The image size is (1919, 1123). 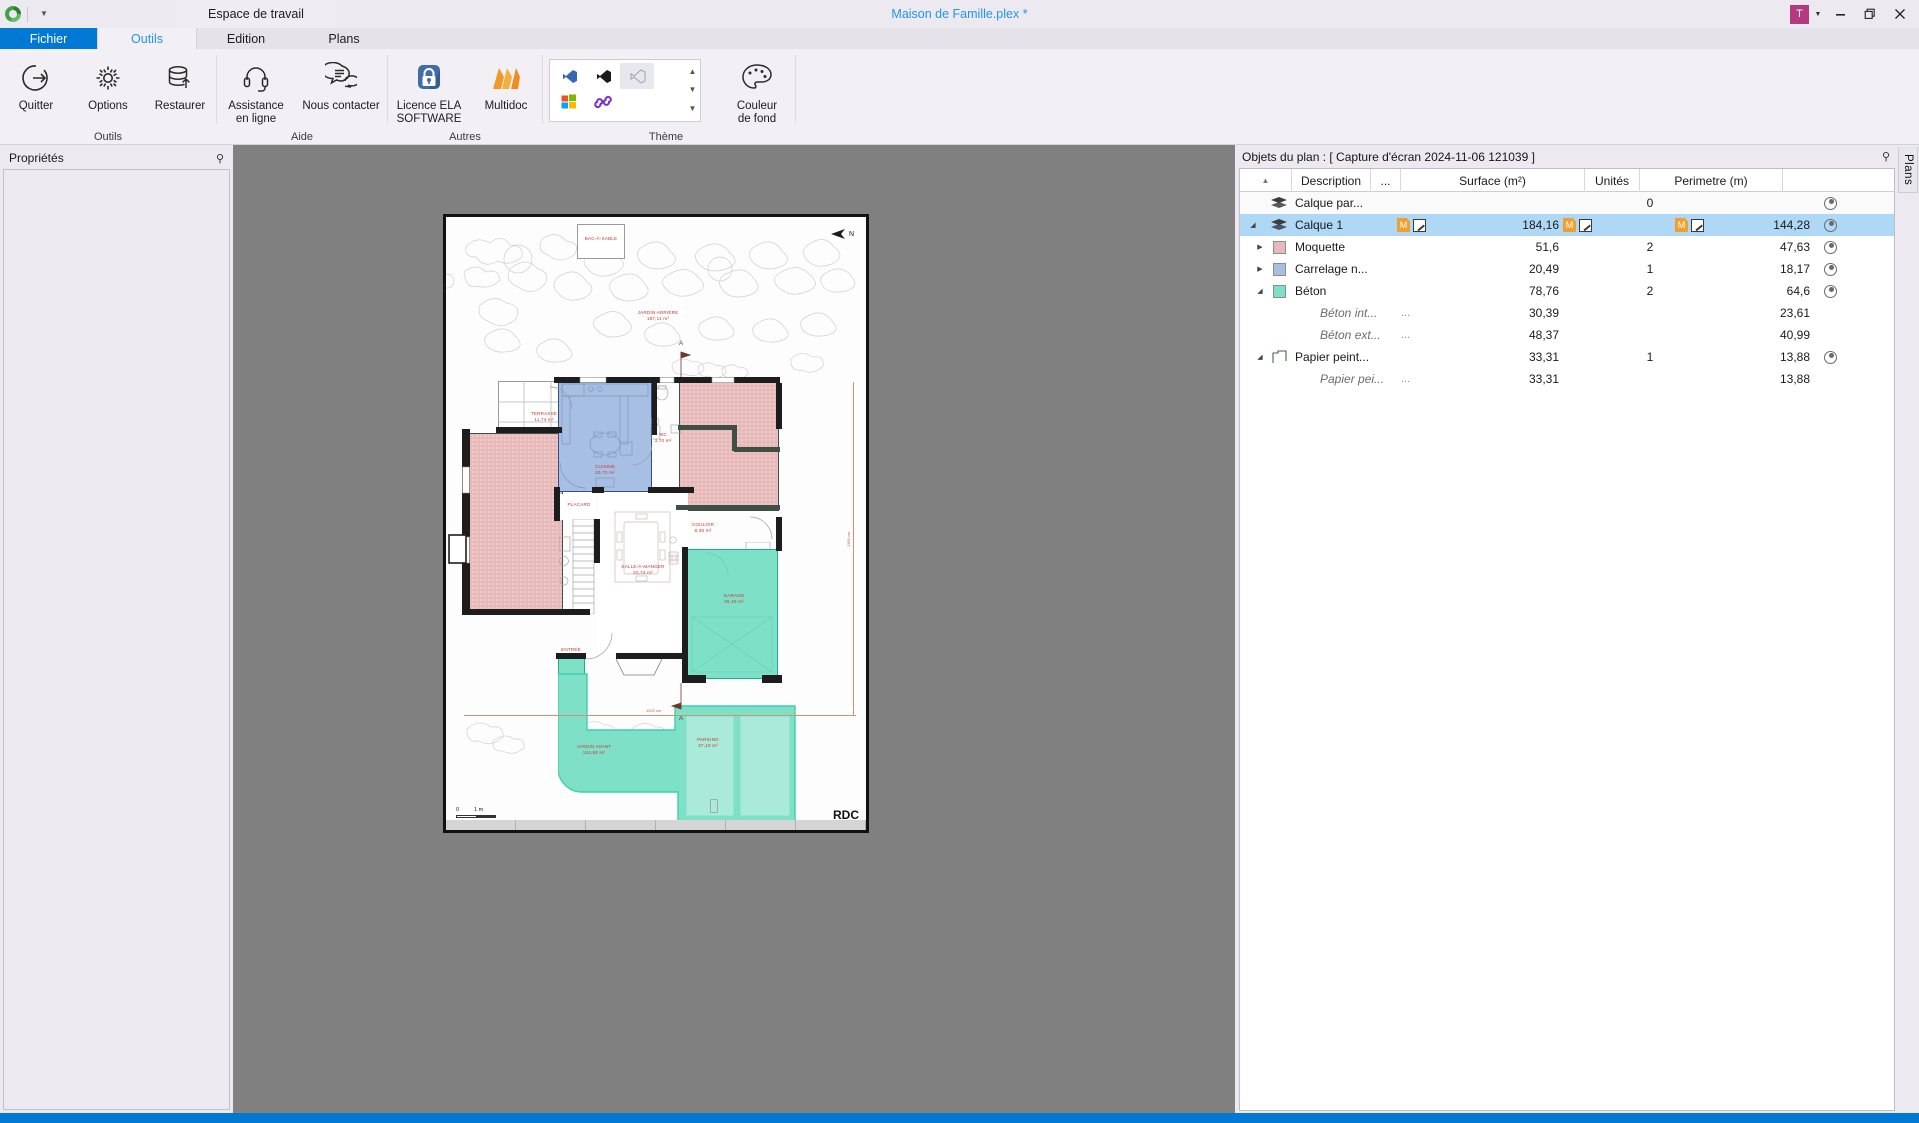 I want to click on nous-contacter-button: Nous contacter, so click(x=341, y=83).